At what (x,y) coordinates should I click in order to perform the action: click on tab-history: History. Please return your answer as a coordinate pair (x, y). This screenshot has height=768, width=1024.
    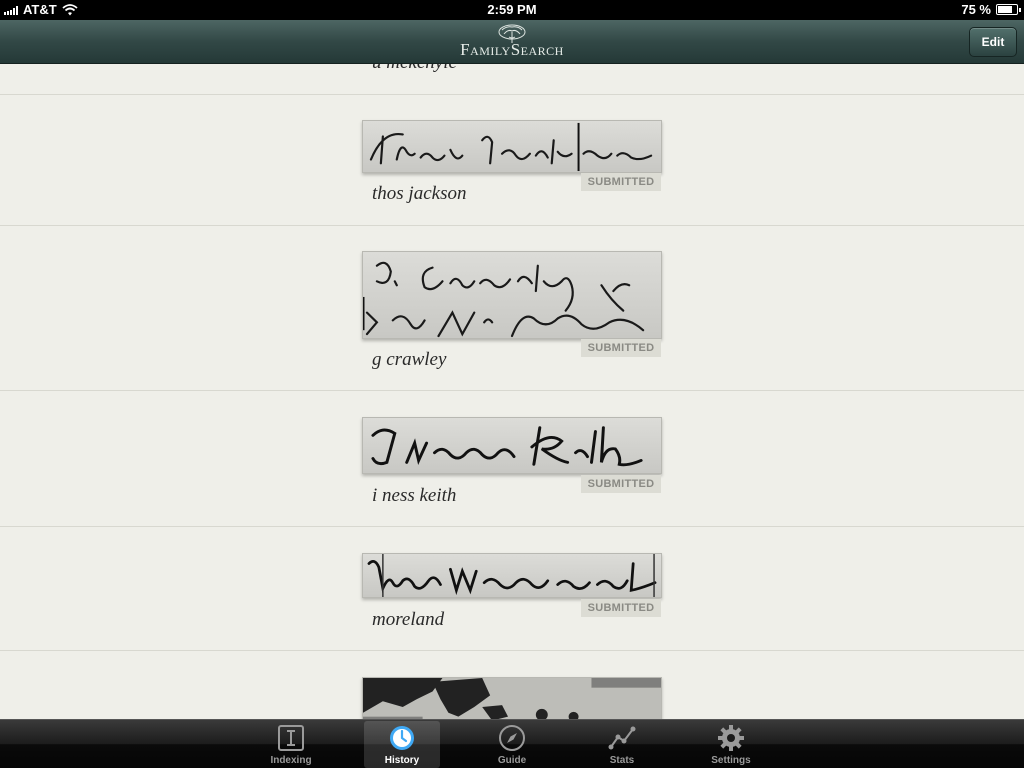
    Looking at the image, I should click on (402, 744).